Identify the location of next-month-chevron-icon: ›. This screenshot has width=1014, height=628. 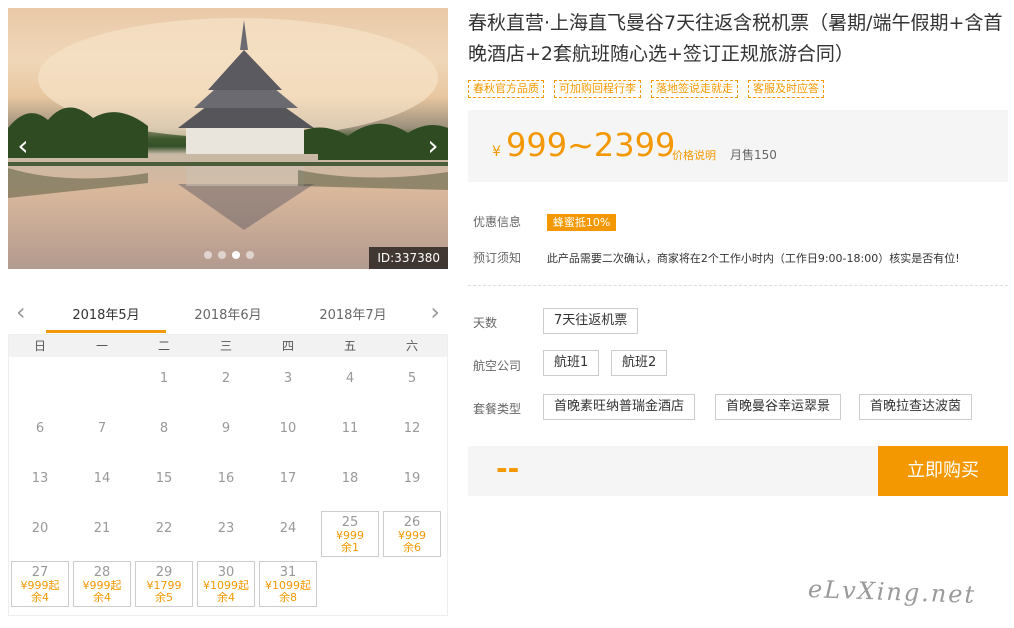
(435, 312).